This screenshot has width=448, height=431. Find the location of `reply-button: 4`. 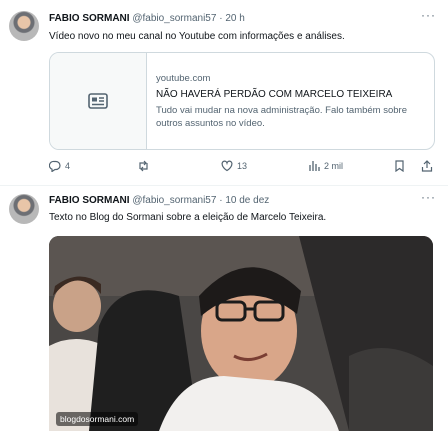

reply-button: 4 is located at coordinates (59, 166).